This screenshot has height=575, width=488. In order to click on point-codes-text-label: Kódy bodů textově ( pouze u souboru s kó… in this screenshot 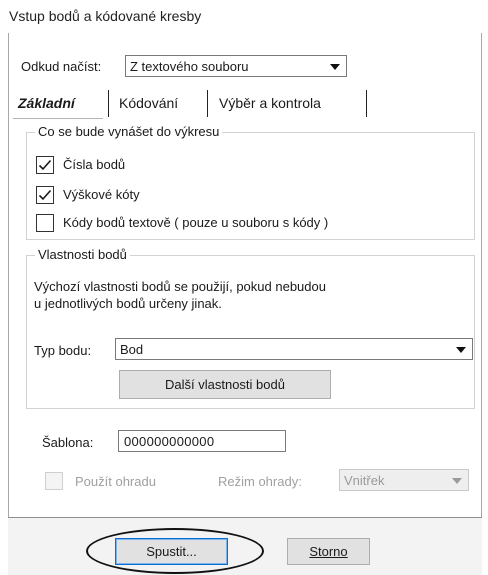, I will do `click(196, 222)`.